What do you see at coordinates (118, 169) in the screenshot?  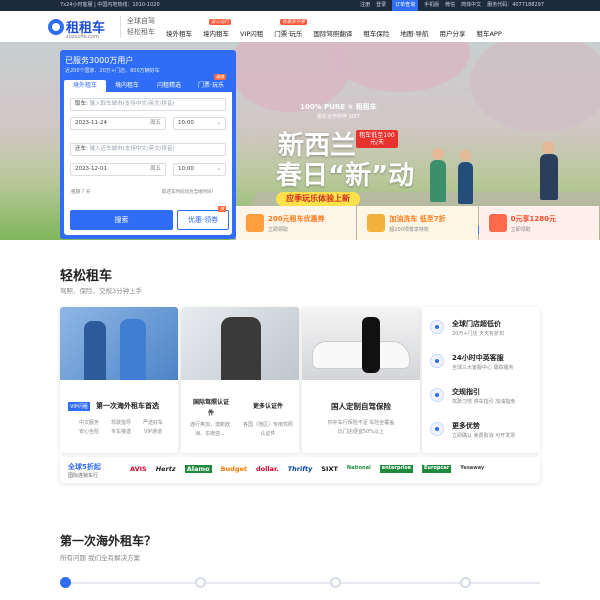 I see `return-date-input: 2023-12-01 周五` at bounding box center [118, 169].